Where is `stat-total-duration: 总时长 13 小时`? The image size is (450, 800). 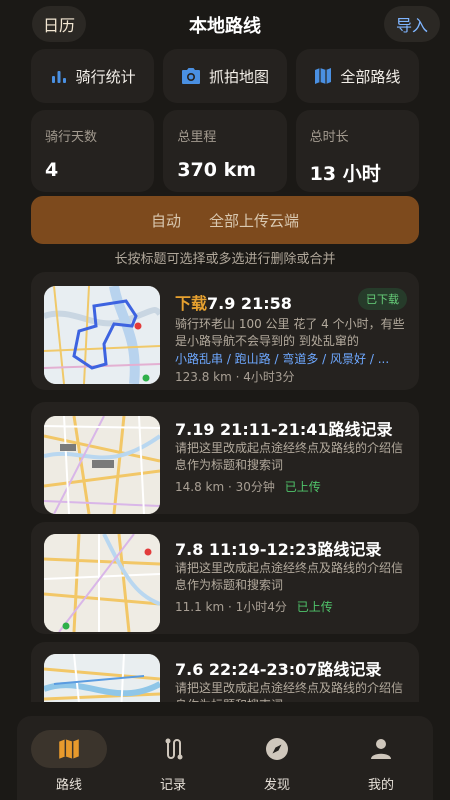
stat-total-duration: 总时长 13 小时 is located at coordinates (357, 151).